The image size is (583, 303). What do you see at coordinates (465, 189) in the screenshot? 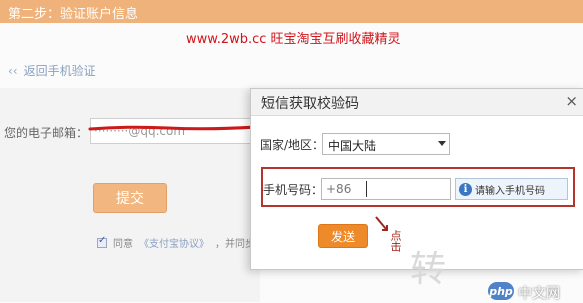
I see `info-icon: i` at bounding box center [465, 189].